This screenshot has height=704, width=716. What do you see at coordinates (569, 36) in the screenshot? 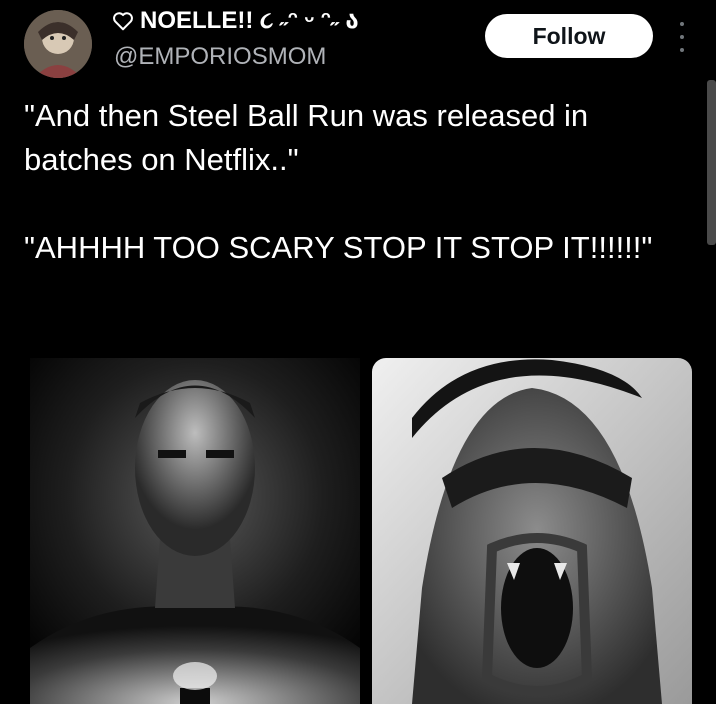
I see `follow-button: Follow` at bounding box center [569, 36].